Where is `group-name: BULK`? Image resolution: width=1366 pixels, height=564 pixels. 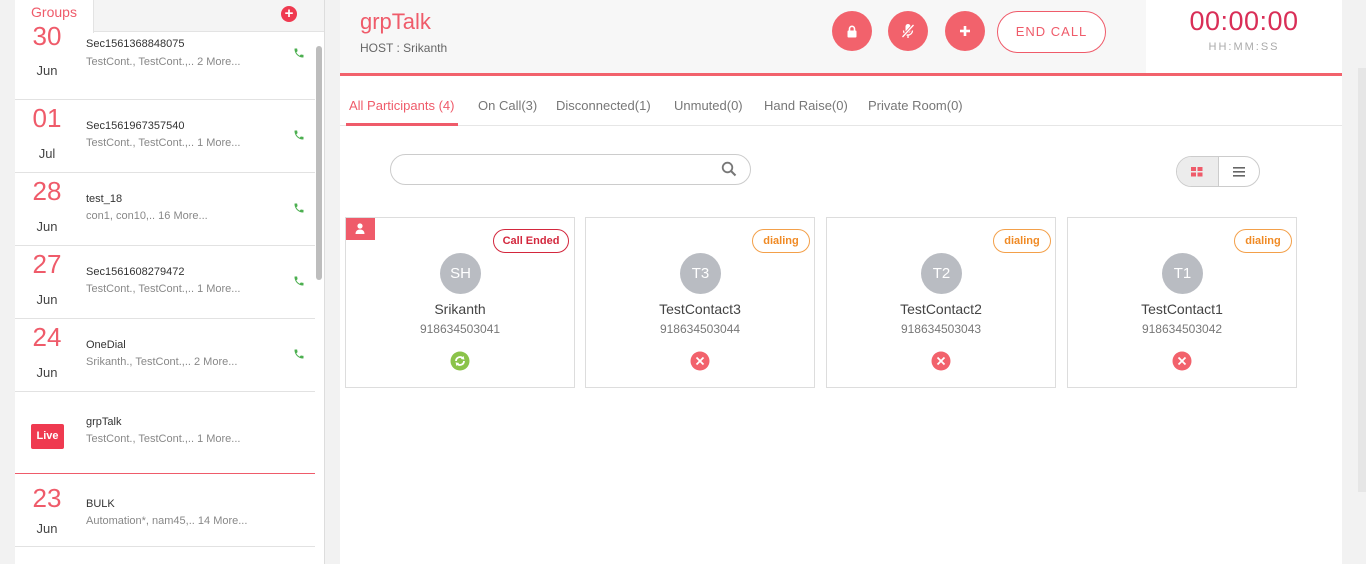
group-name: BULK is located at coordinates (100, 504).